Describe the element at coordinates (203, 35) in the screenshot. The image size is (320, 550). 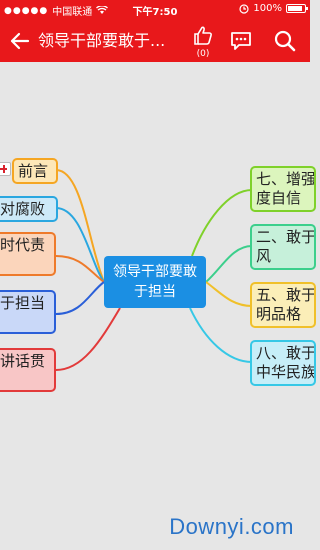
I see `thumbs-up-icon` at that location.